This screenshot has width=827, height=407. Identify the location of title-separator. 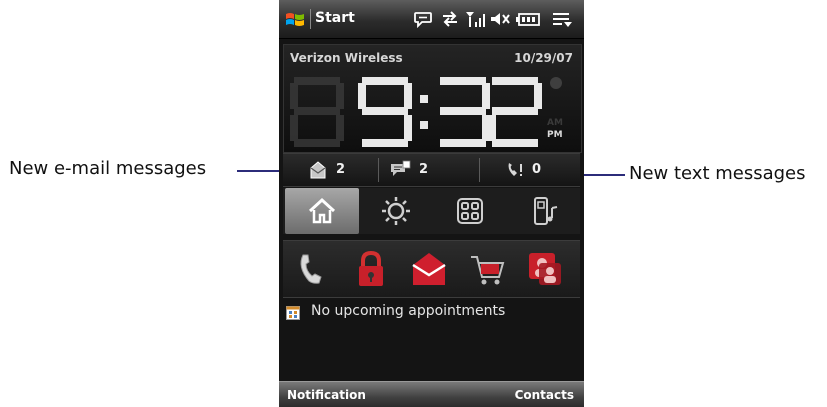
(310, 19).